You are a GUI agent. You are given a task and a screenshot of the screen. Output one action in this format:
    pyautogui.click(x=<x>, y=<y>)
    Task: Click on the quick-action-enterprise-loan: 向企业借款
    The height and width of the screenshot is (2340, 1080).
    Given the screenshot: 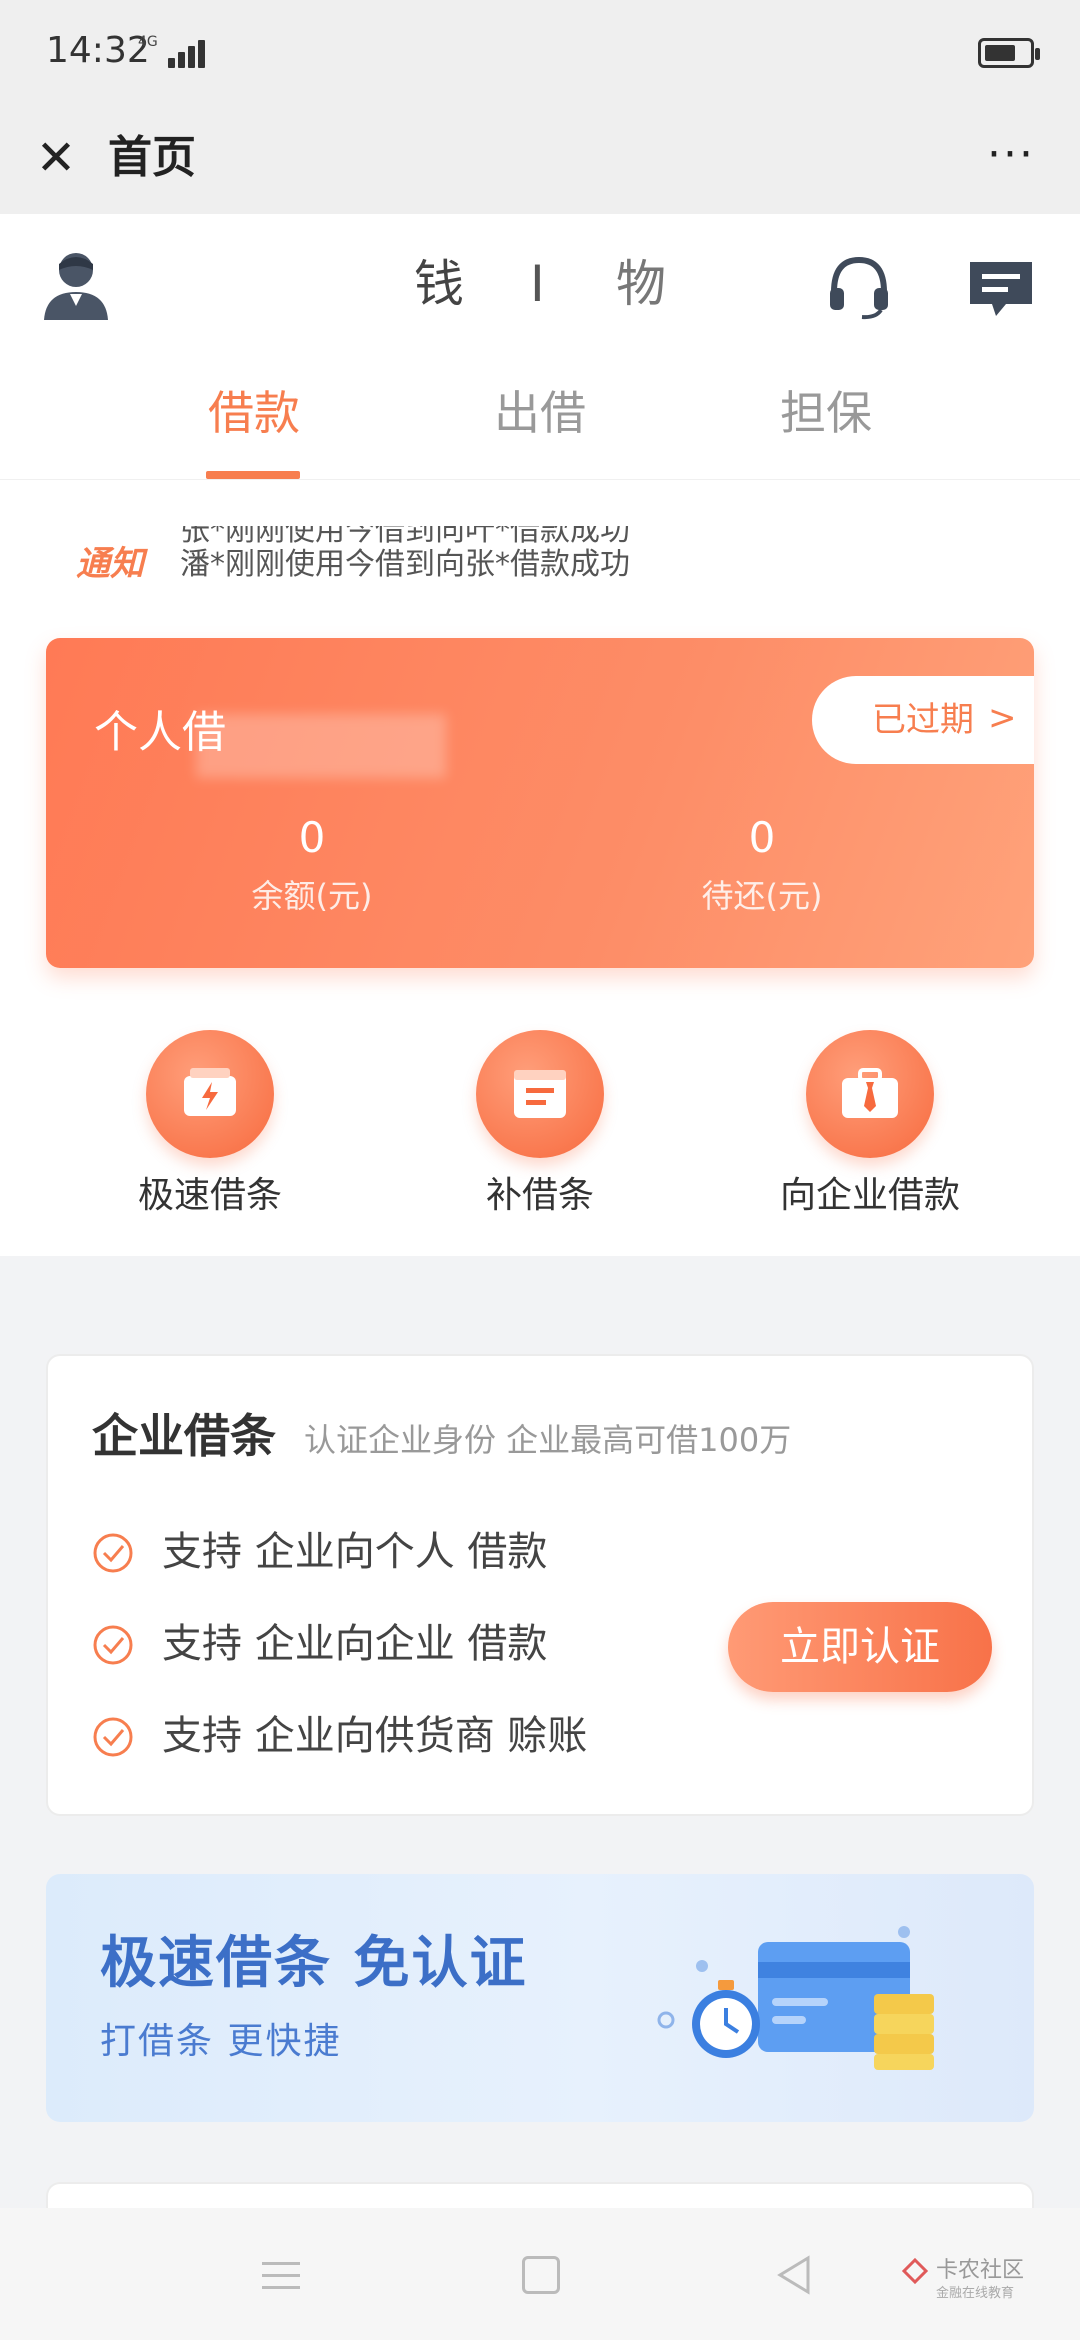 What is the action you would take?
    pyautogui.click(x=870, y=1130)
    